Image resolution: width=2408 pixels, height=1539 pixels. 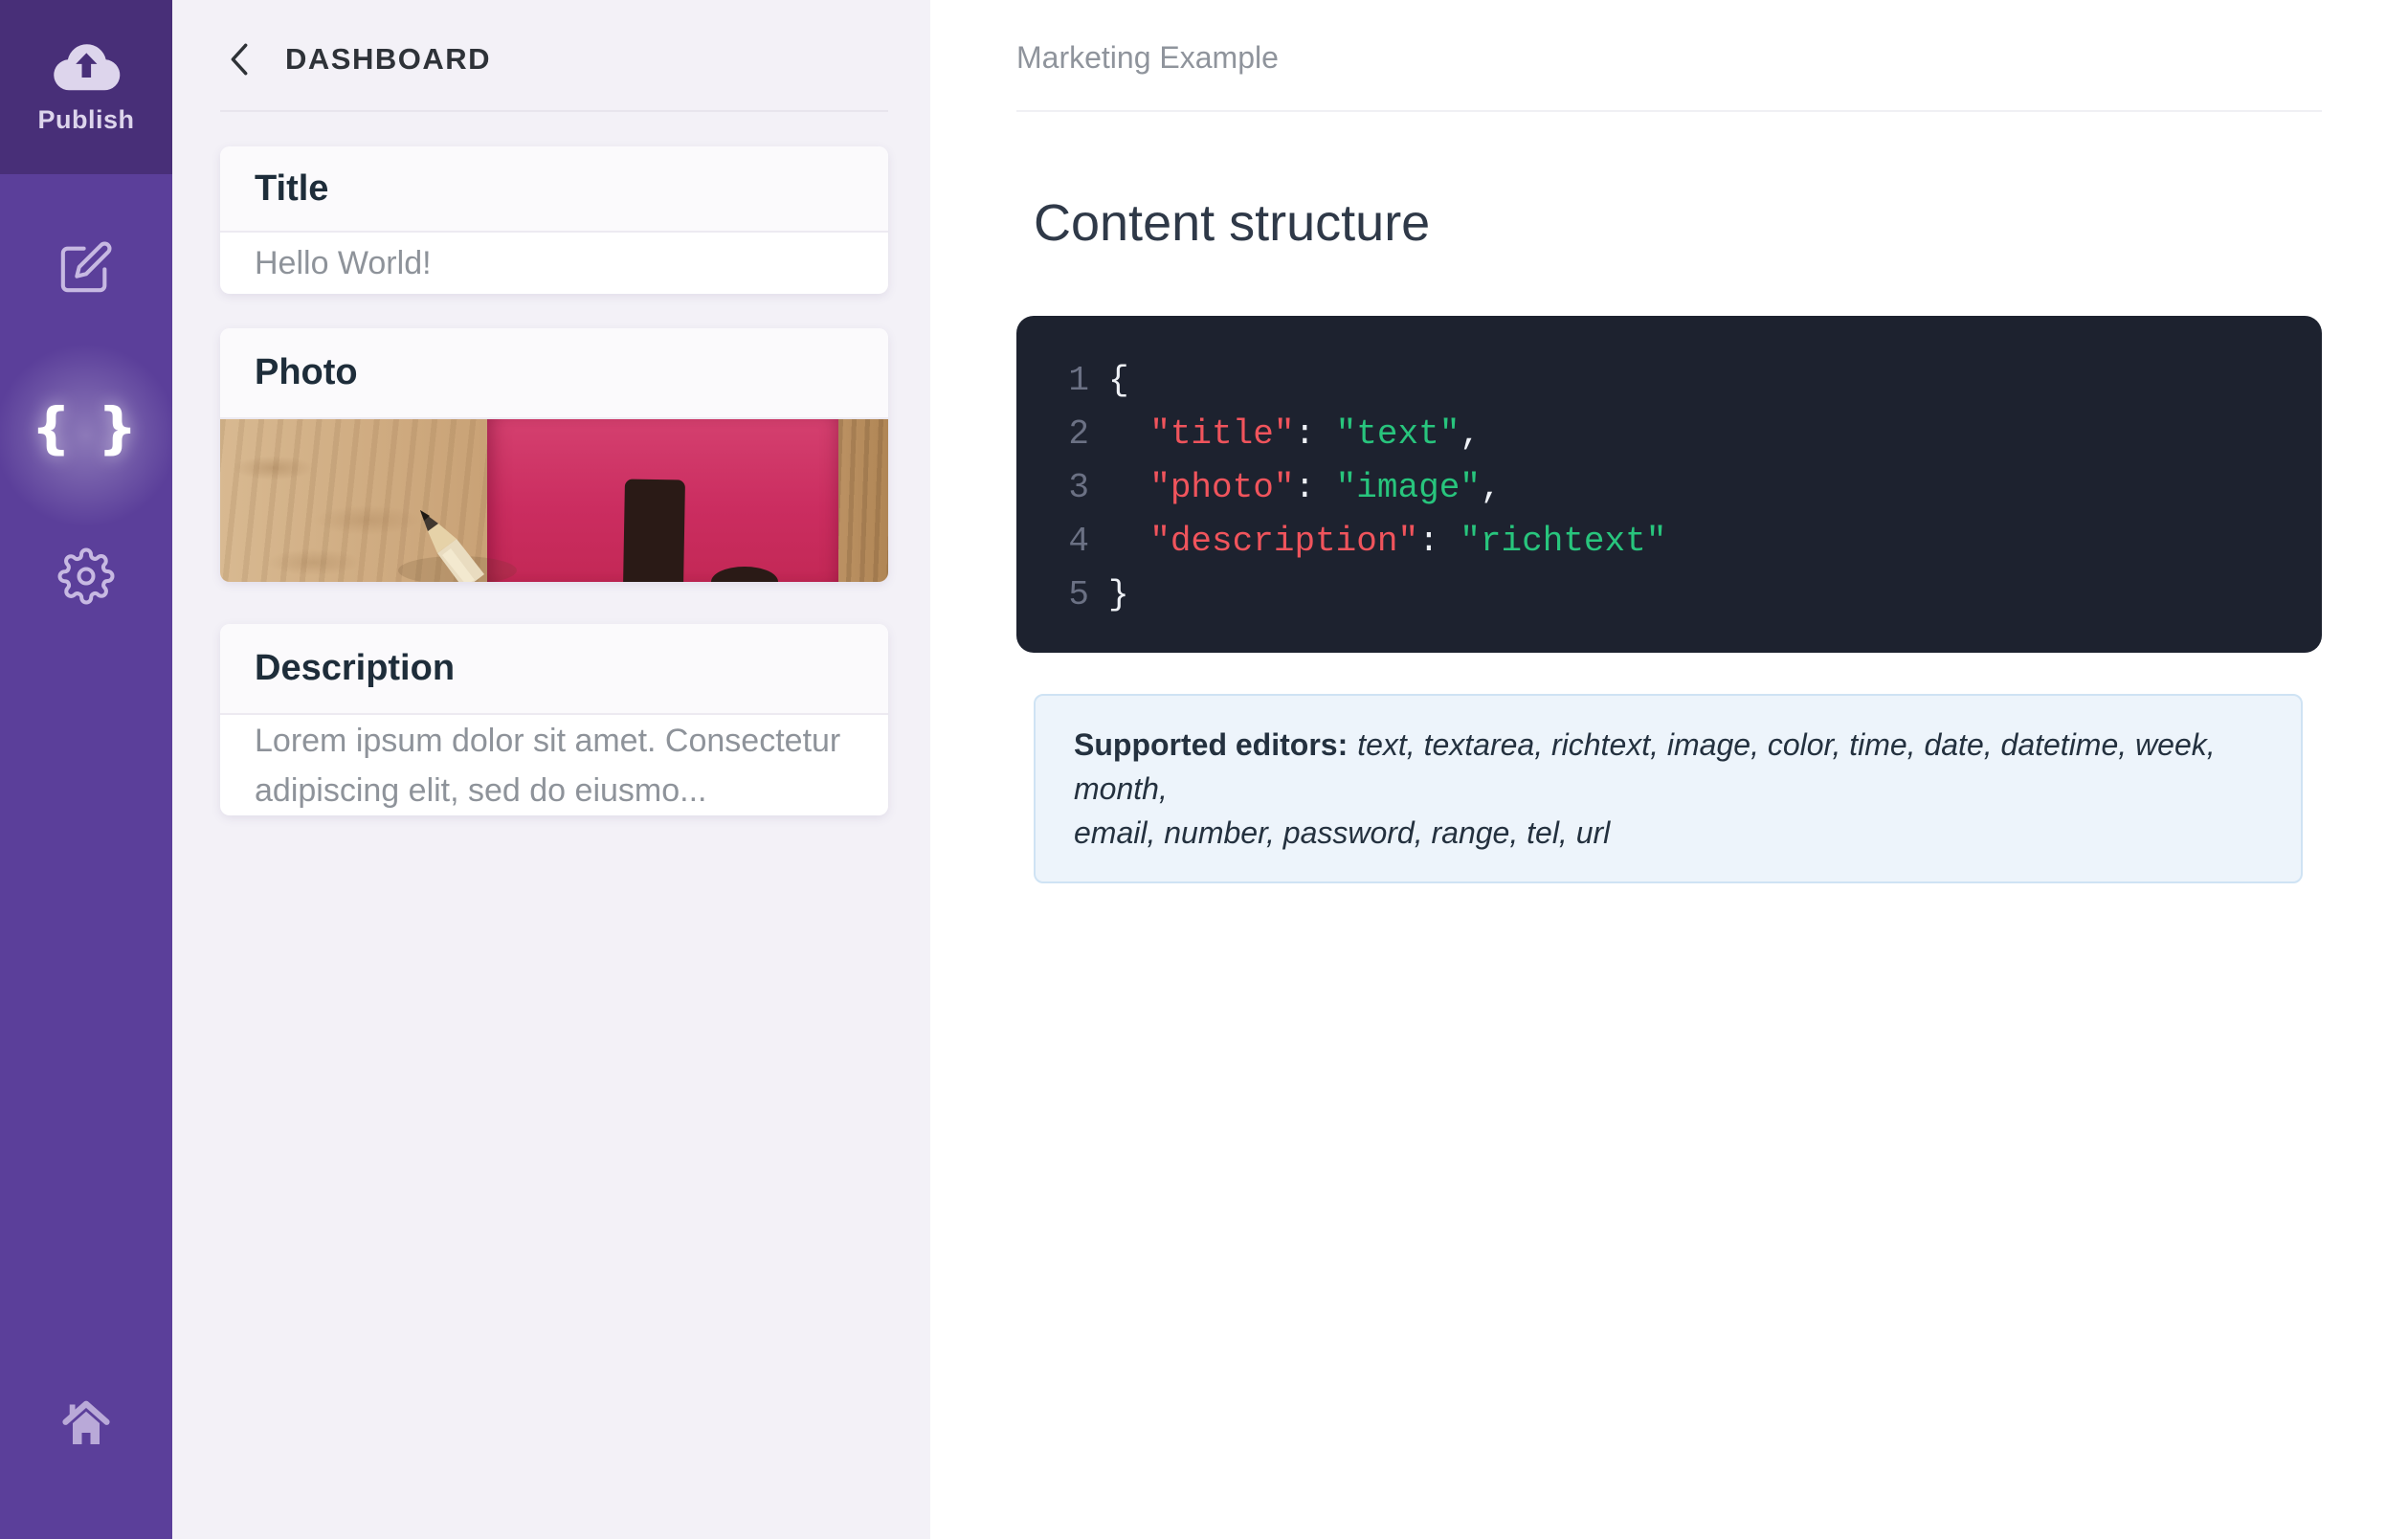 I want to click on code-line: 1{, so click(x=1685, y=381).